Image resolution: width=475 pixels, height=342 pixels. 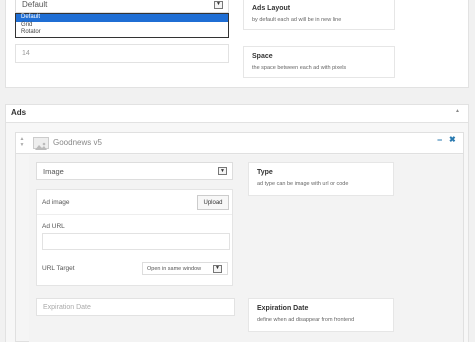 What do you see at coordinates (283, 308) in the screenshot?
I see `expiration-title: Expiration Date` at bounding box center [283, 308].